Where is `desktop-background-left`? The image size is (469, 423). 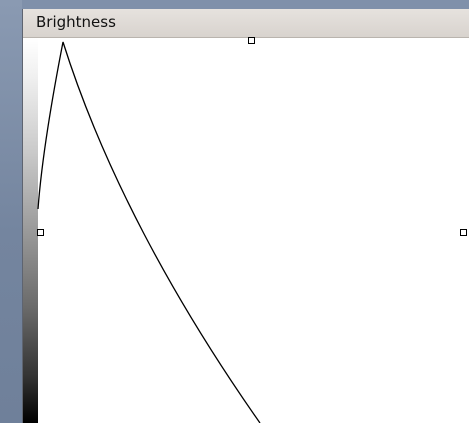 desktop-background-left is located at coordinates (11, 211).